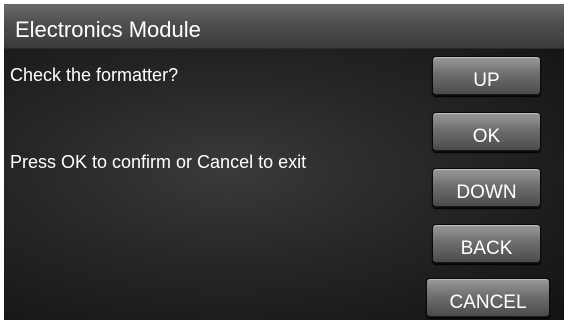 The image size is (568, 324). I want to click on down-button: DOWN, so click(486, 188).